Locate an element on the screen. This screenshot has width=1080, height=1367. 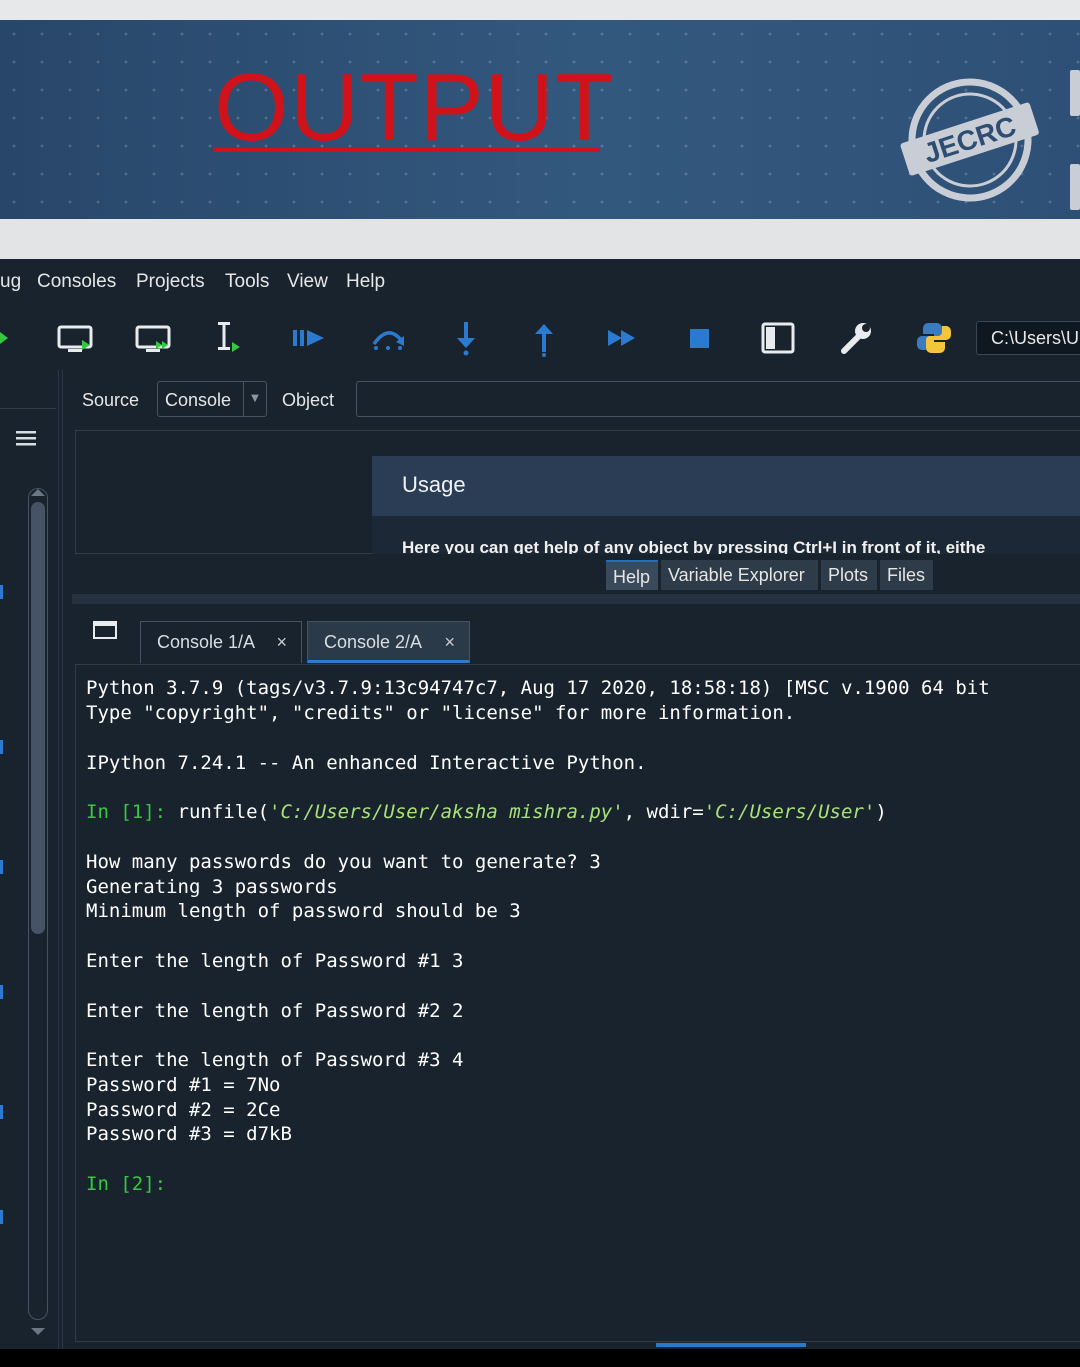
bottom-bar is located at coordinates (540, 1358).